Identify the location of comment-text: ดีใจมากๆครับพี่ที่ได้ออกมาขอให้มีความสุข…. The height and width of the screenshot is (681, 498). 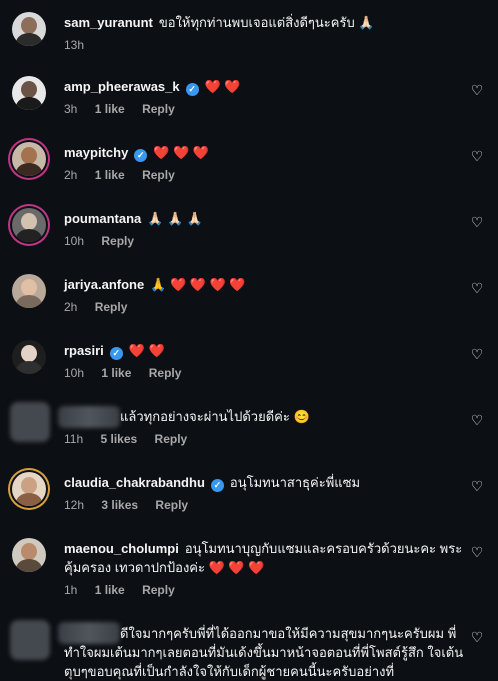
(264, 652).